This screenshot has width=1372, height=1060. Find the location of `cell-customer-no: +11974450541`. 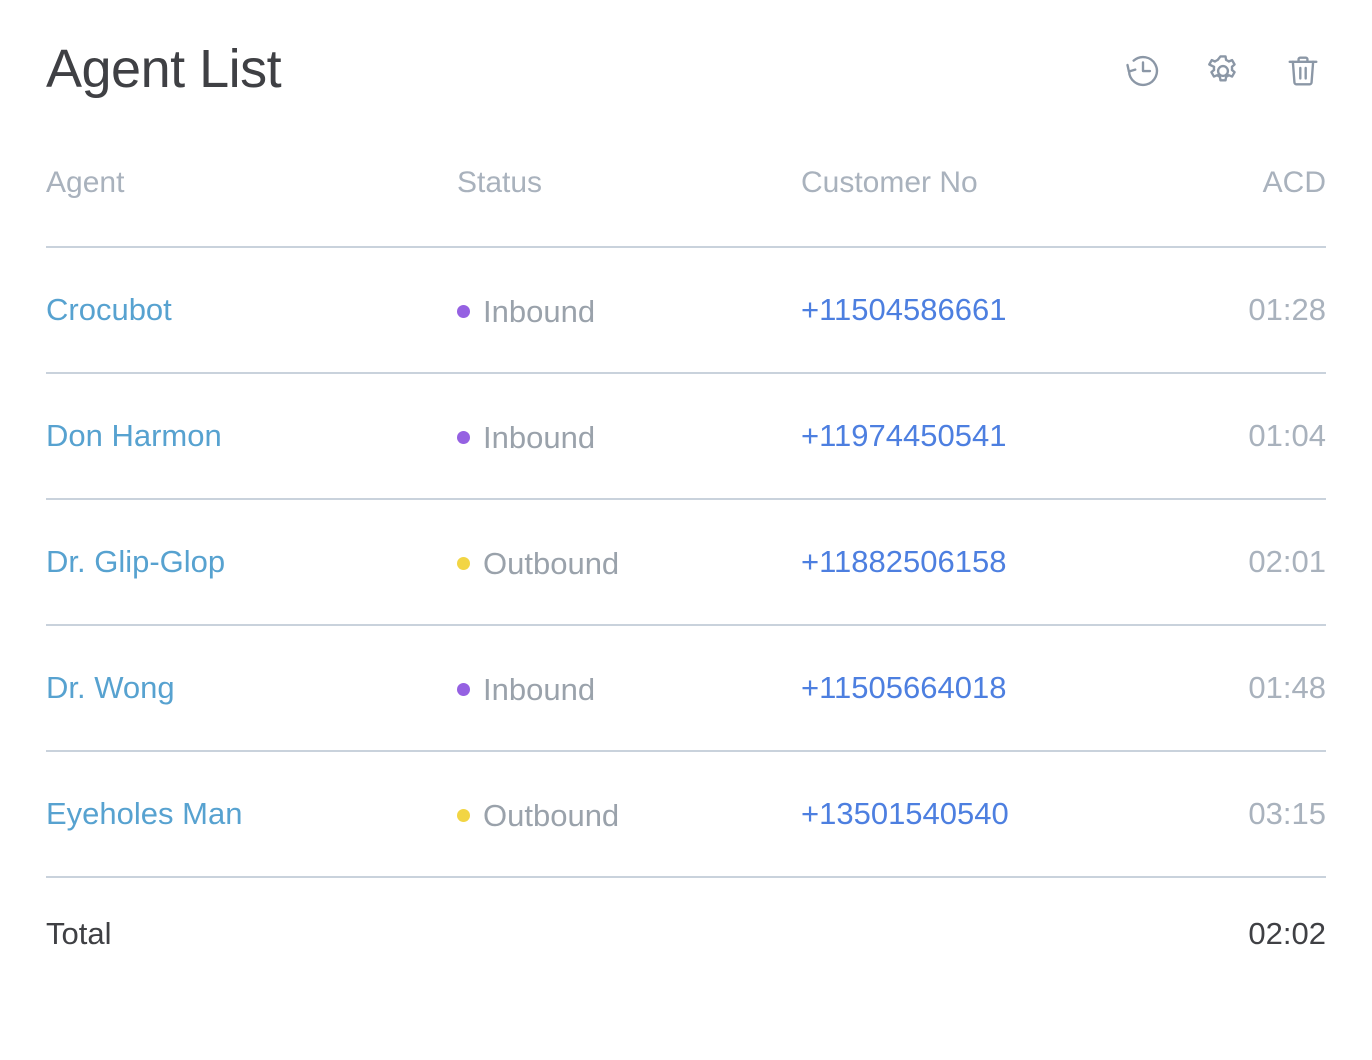

cell-customer-no: +11974450541 is located at coordinates (993, 436).